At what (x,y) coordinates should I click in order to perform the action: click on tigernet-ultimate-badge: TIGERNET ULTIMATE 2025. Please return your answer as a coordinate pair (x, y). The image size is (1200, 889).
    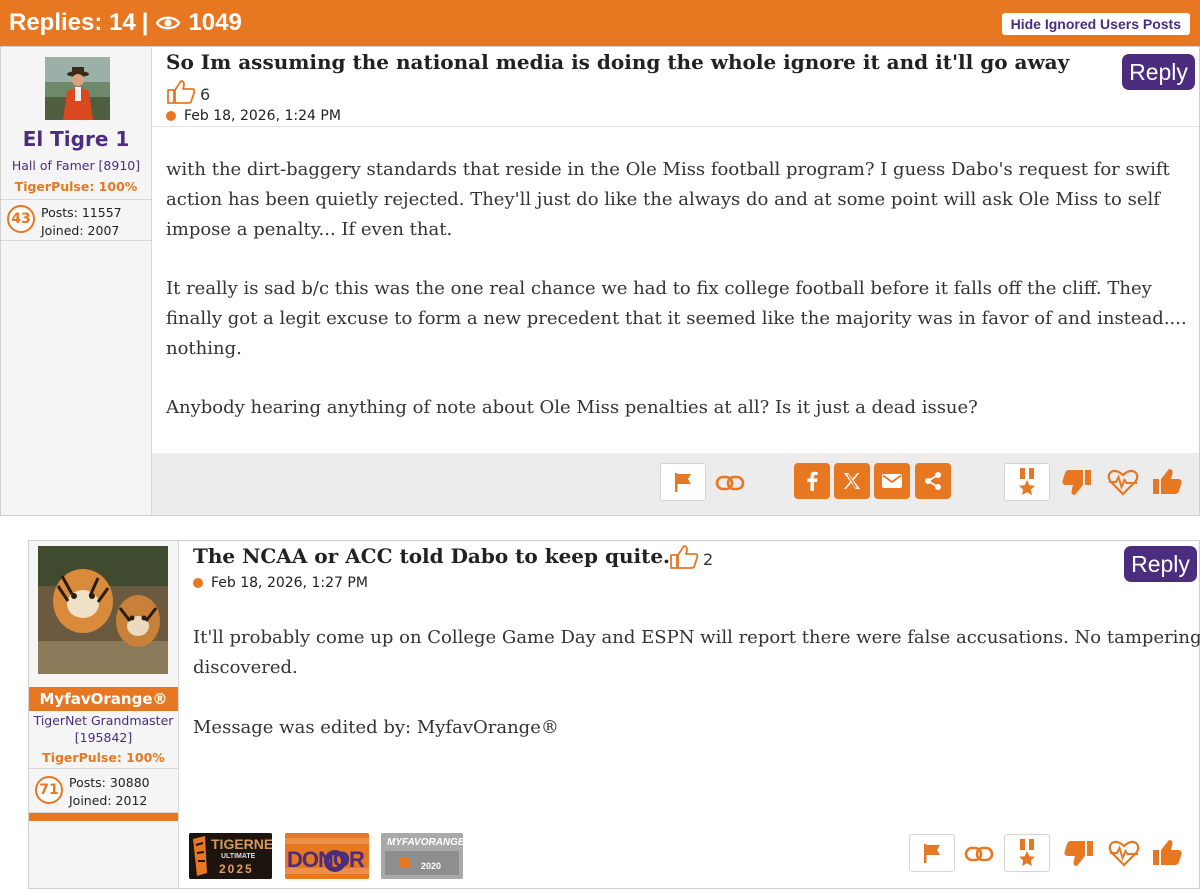
    Looking at the image, I should click on (230, 856).